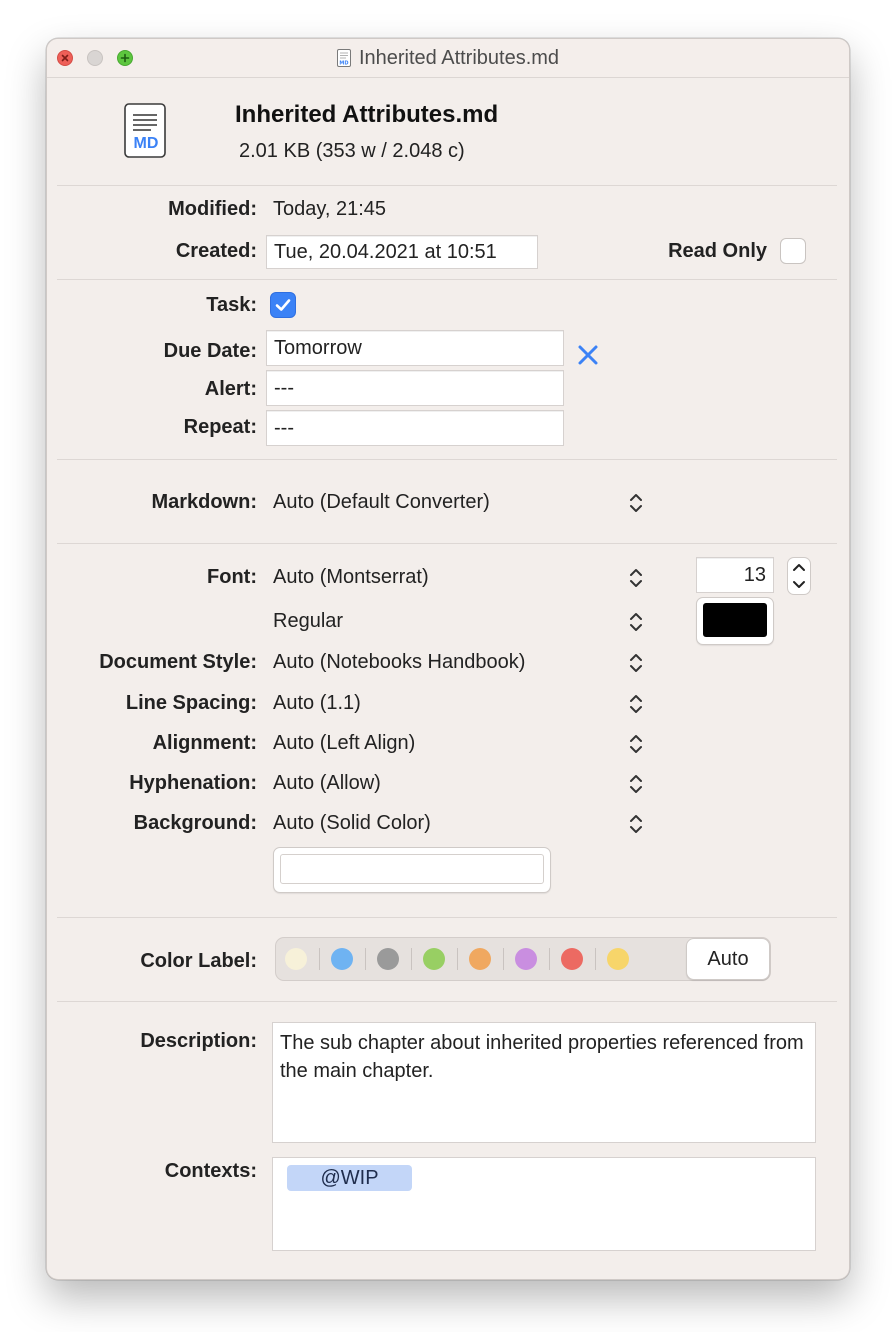  Describe the element at coordinates (178, 662) in the screenshot. I see `document-style-label: Document Style:` at that location.